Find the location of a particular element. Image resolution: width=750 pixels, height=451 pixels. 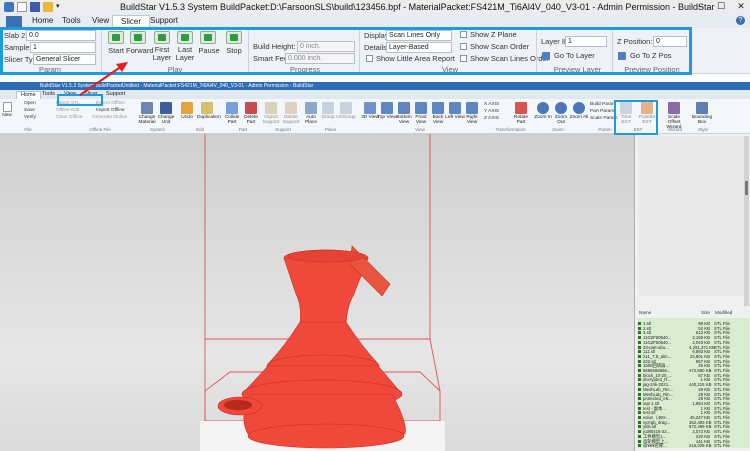

import-support-button: Import Support is located at coordinates (271, 113).